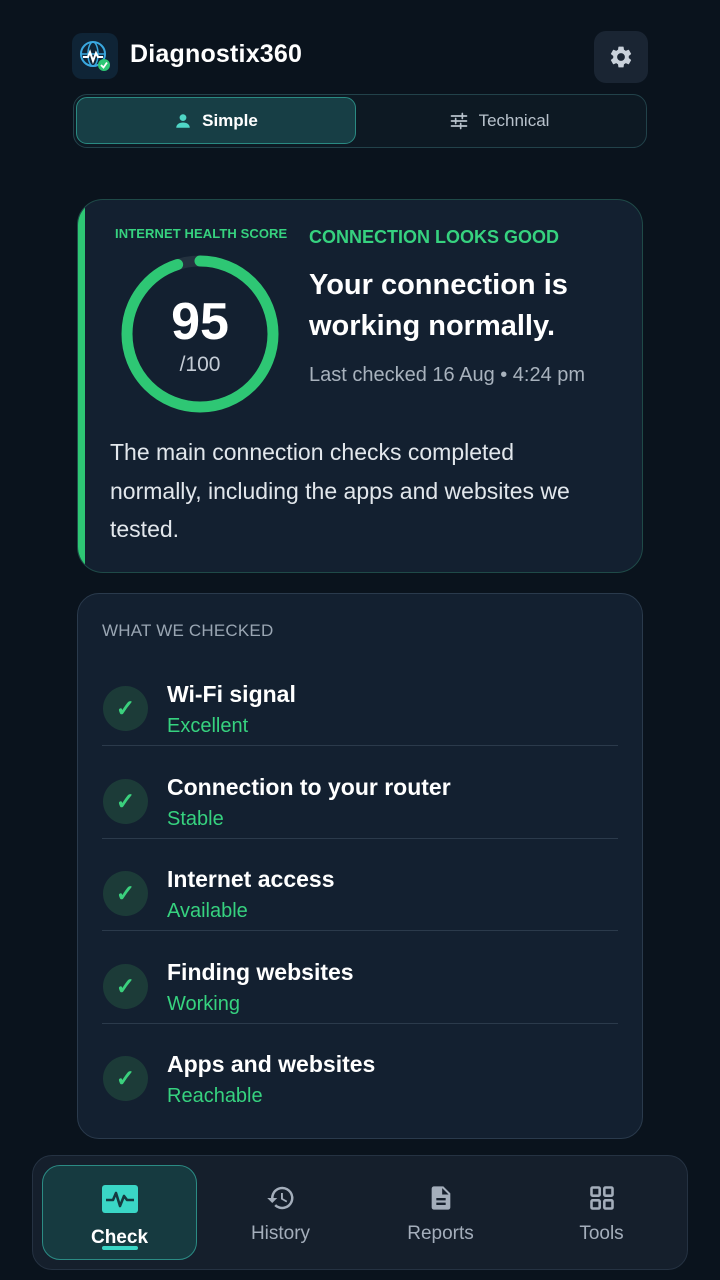 This screenshot has height=1280, width=720. What do you see at coordinates (601, 1198) in the screenshot?
I see `grid-icon` at bounding box center [601, 1198].